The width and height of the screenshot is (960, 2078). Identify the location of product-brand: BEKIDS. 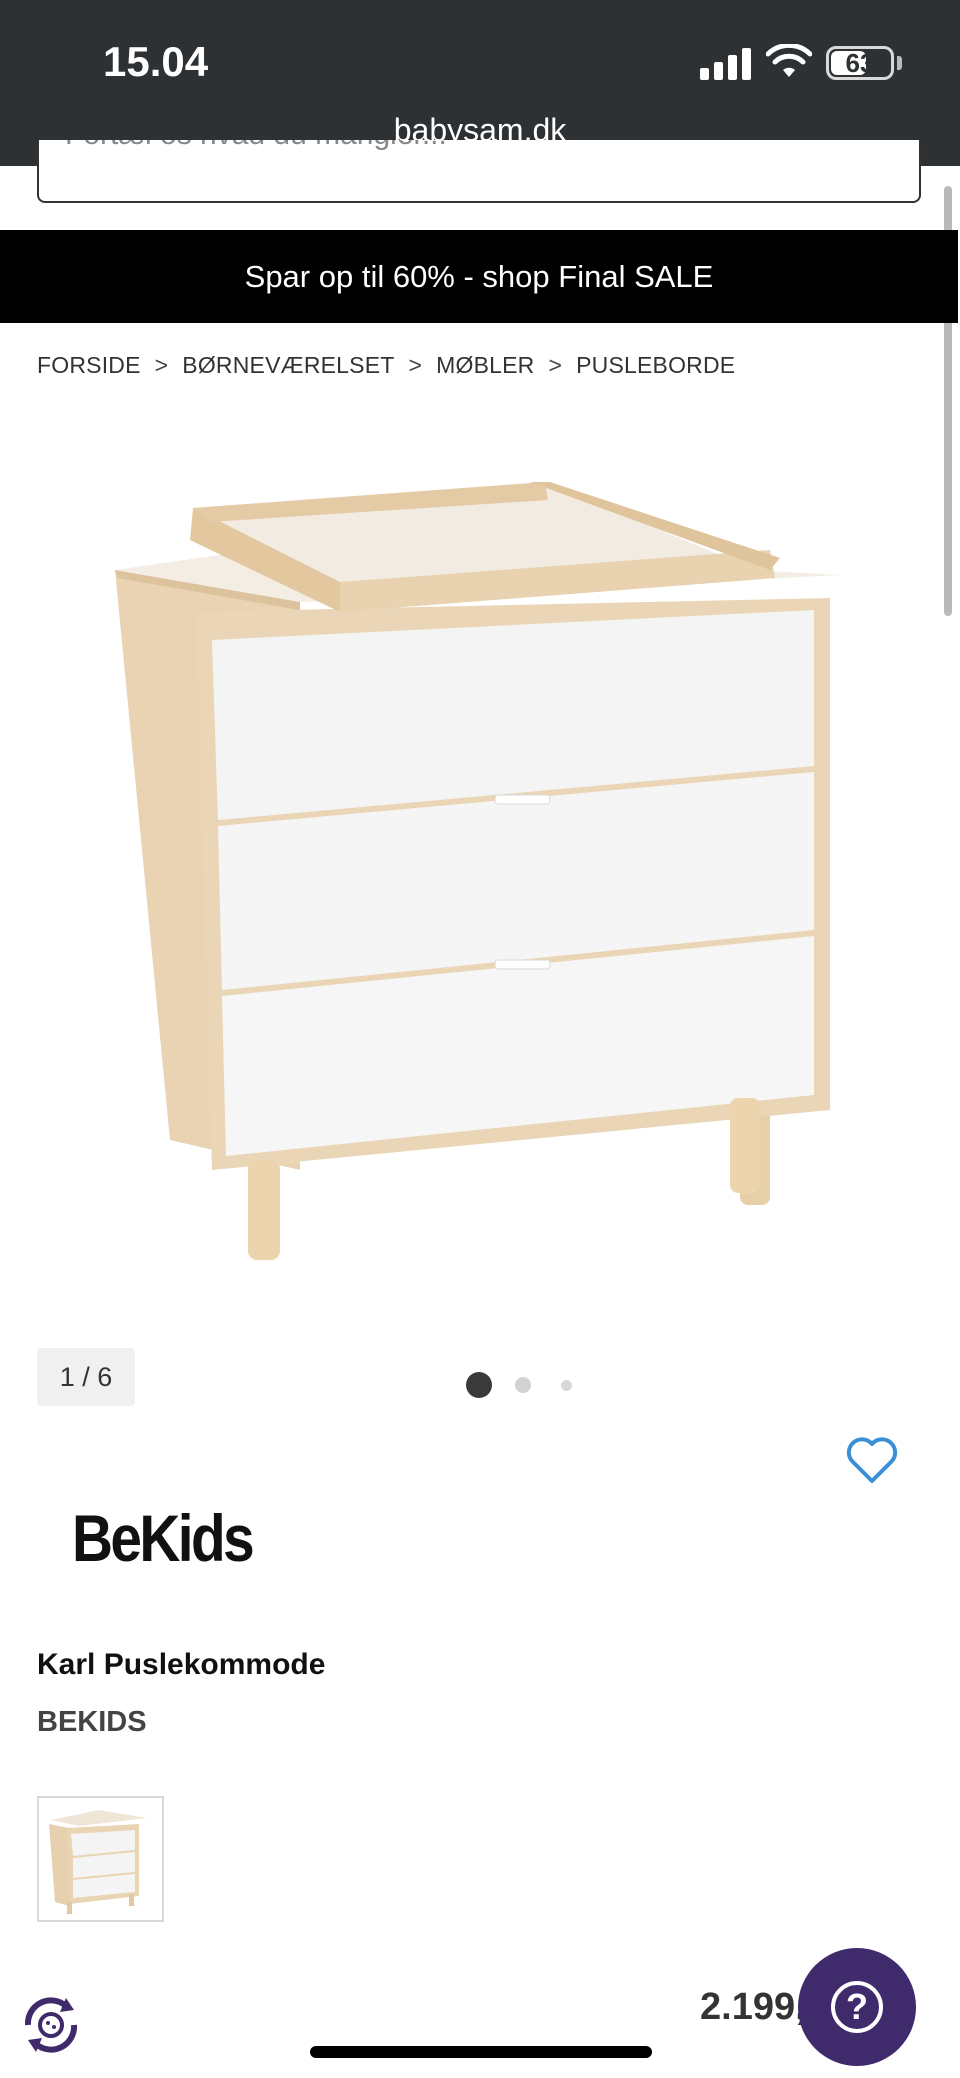
(92, 1722).